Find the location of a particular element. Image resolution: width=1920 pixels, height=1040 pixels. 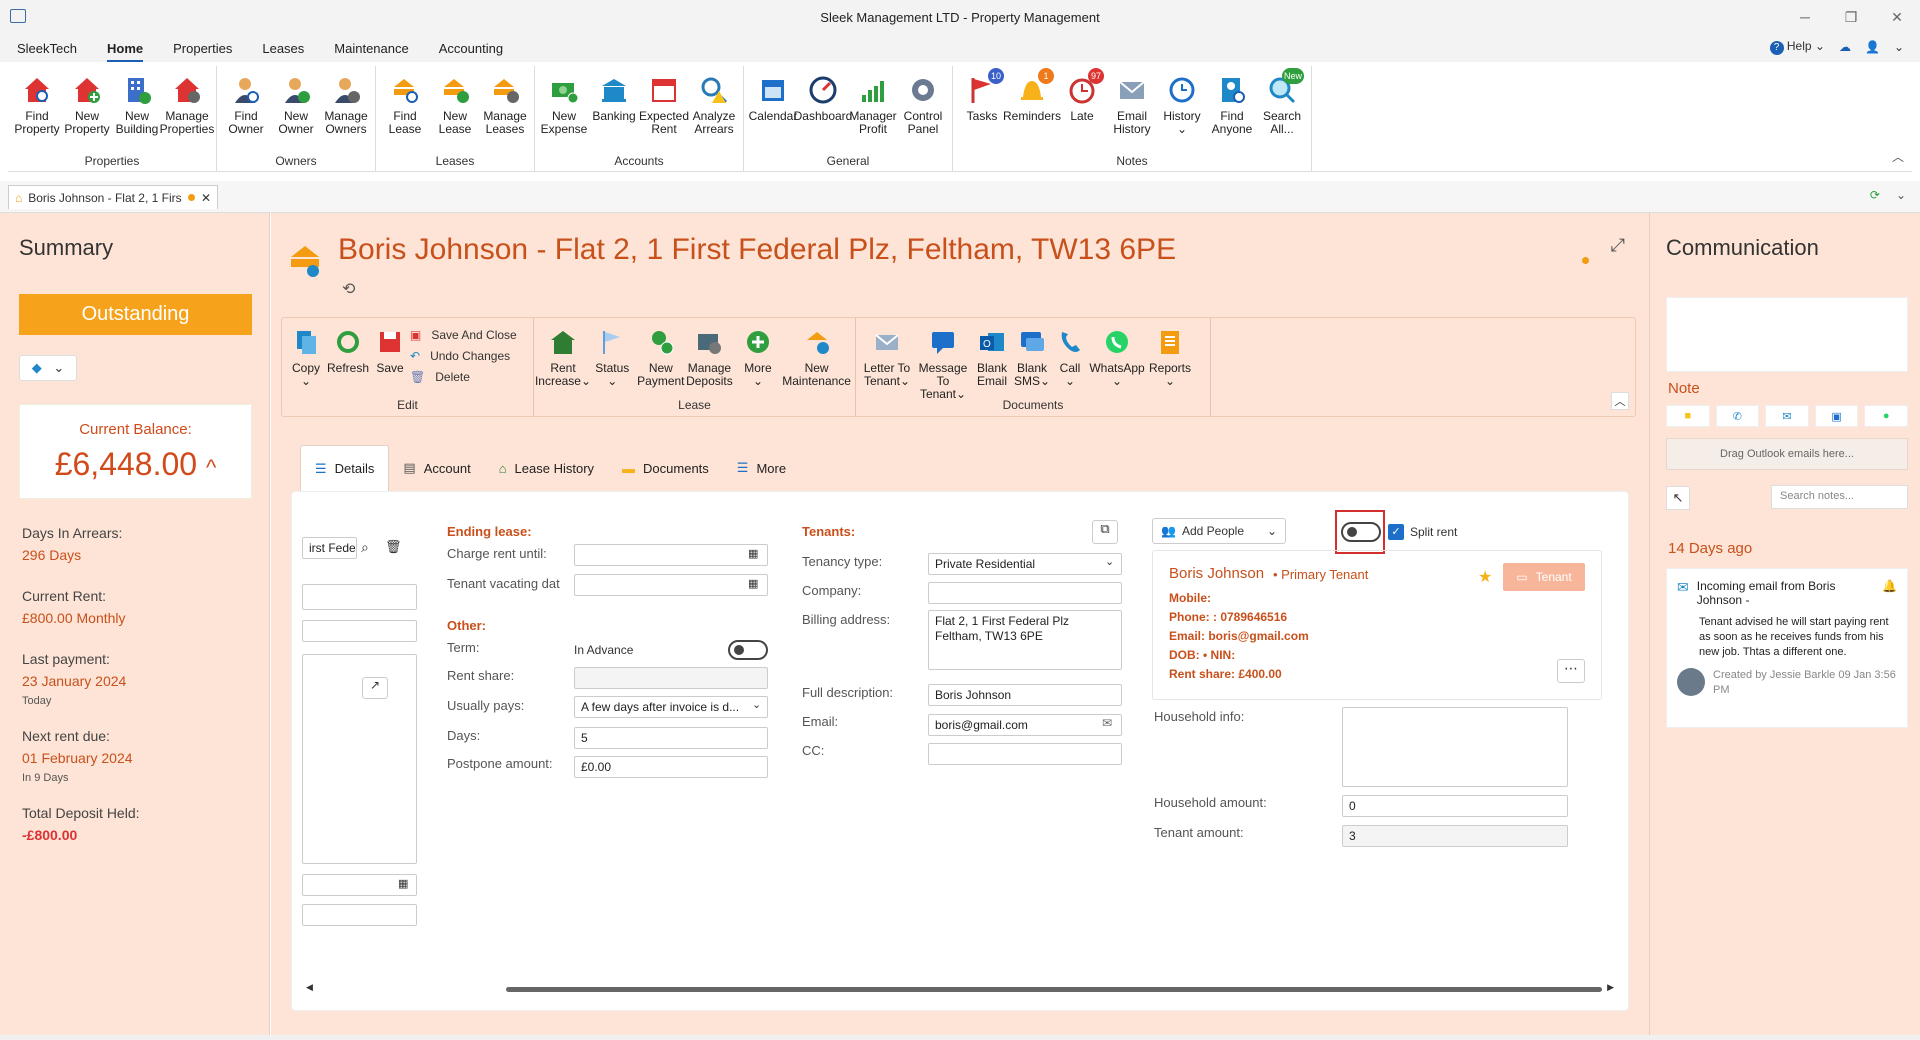

tenant-vacating-field is located at coordinates (671, 585).